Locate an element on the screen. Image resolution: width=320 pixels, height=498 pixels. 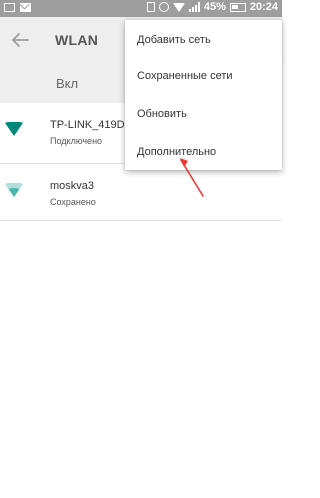
status-indicators: 45% 20:24 is located at coordinates (212, 7).